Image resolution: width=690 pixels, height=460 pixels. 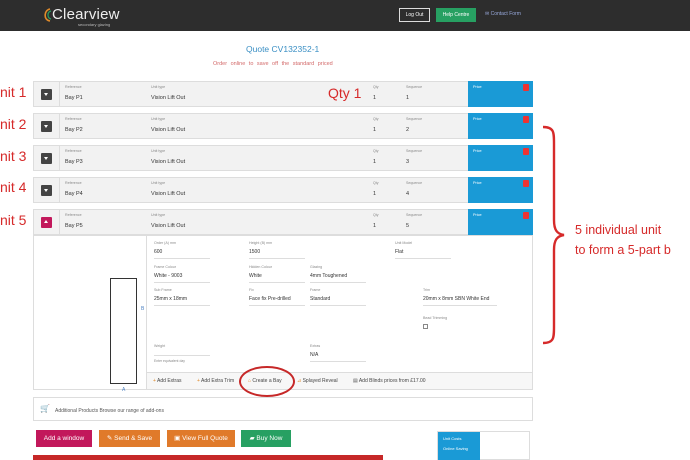 I want to click on add-window-button: Add a window, so click(x=64, y=438).